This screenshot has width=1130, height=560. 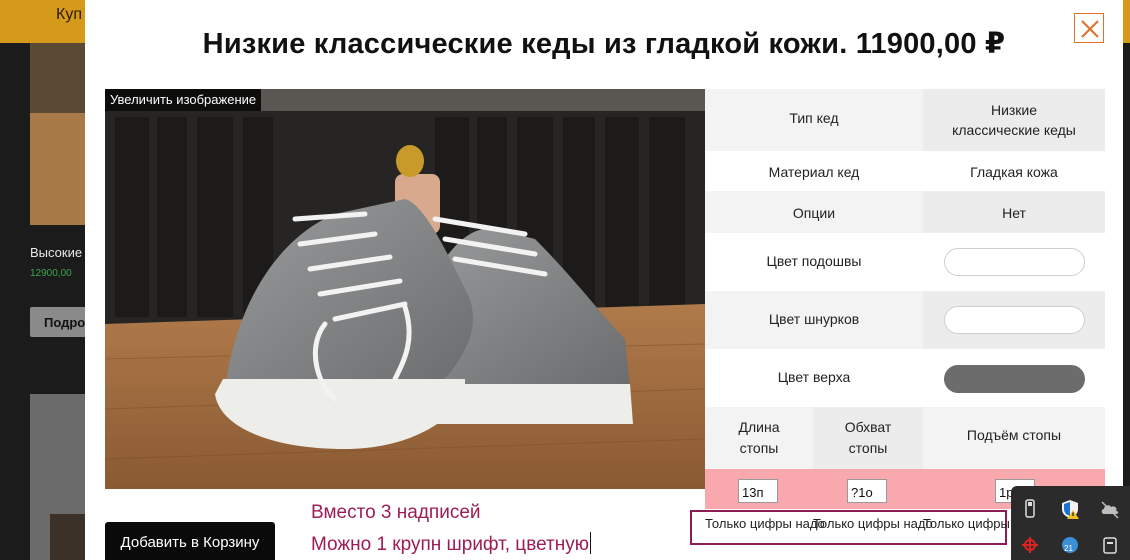 What do you see at coordinates (1110, 509) in the screenshot?
I see `cloud-offline-icon` at bounding box center [1110, 509].